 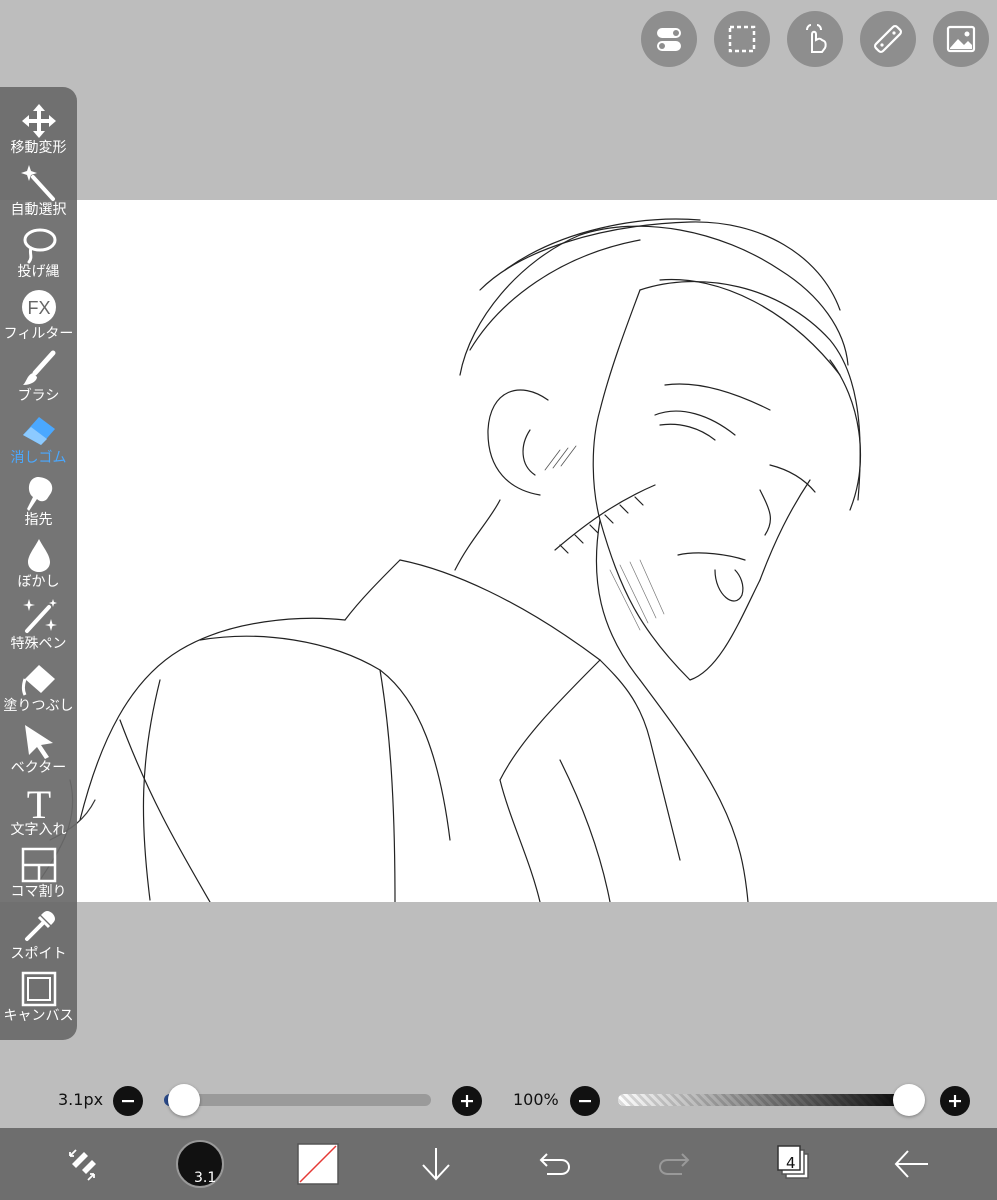 I want to click on size-increase-button, so click(x=467, y=1101).